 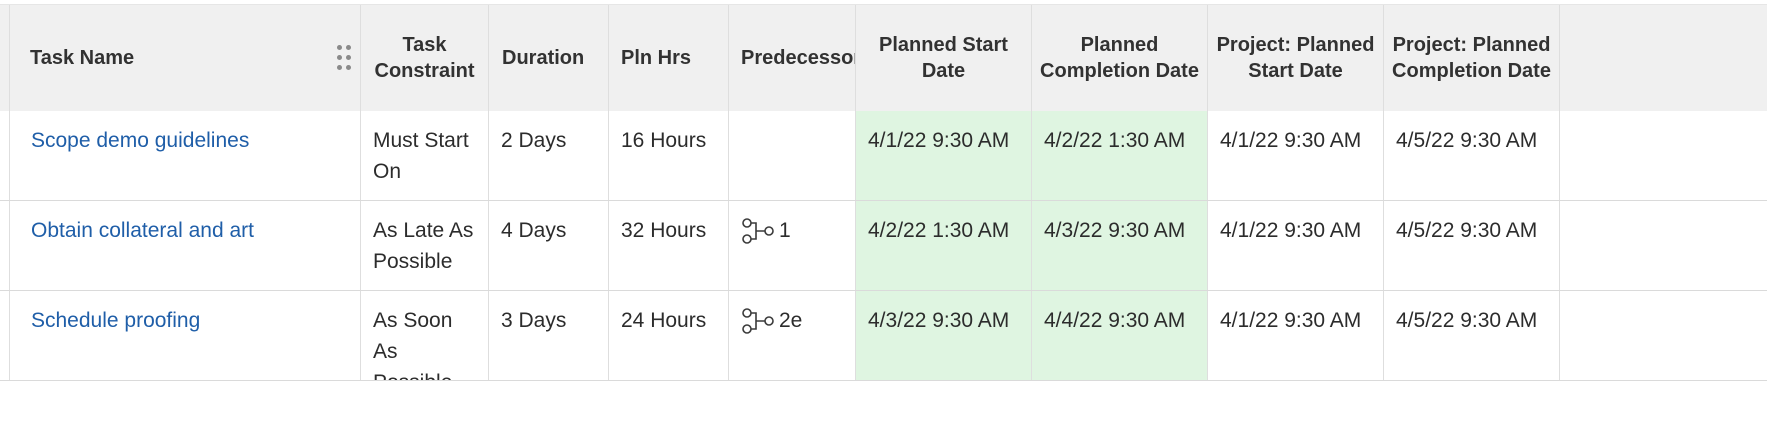 I want to click on column-header-planned-start-date: Planned Start Date, so click(x=944, y=58).